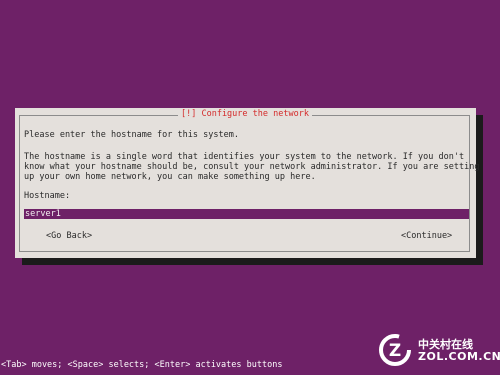  What do you see at coordinates (47, 196) in the screenshot?
I see `hostname-label: Hostname:` at bounding box center [47, 196].